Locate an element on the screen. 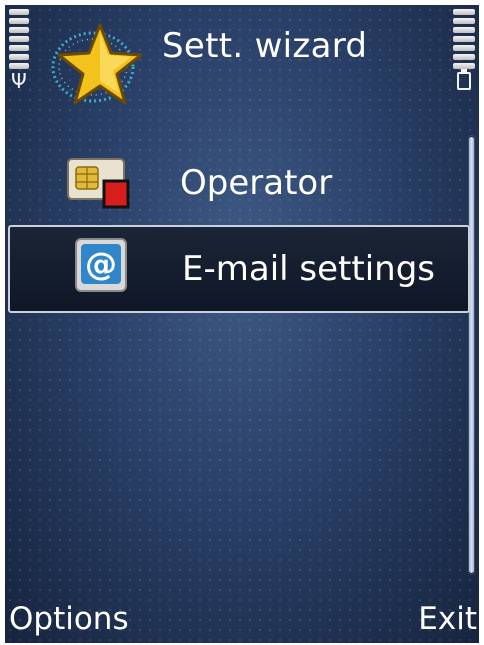 Image resolution: width=484 pixels, height=645 pixels. signal-strength-indicator: Ψ is located at coordinates (20, 51).